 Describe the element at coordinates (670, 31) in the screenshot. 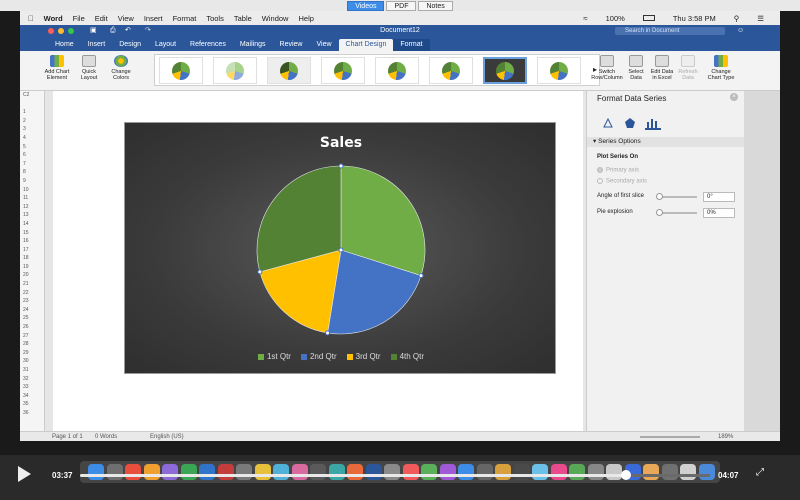

I see `search-in-document-field: Search in Document` at that location.